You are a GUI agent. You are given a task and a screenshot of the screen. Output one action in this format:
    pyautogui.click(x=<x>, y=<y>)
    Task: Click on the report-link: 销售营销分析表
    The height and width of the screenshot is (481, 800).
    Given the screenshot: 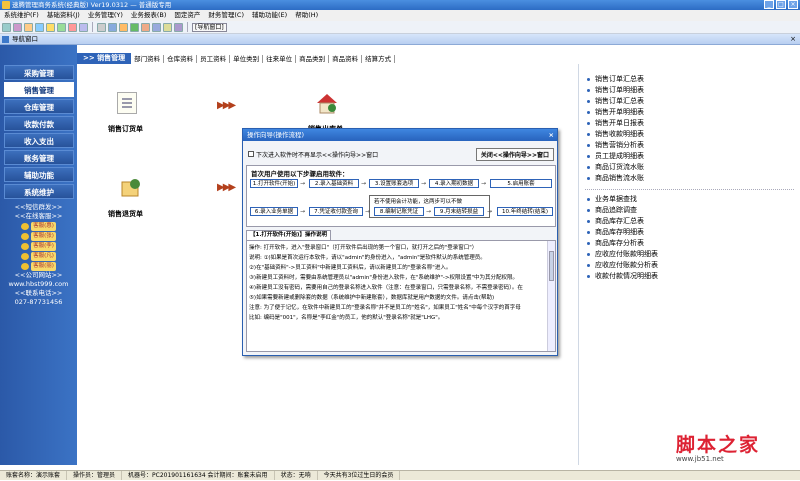 What is the action you would take?
    pyautogui.click(x=689, y=145)
    